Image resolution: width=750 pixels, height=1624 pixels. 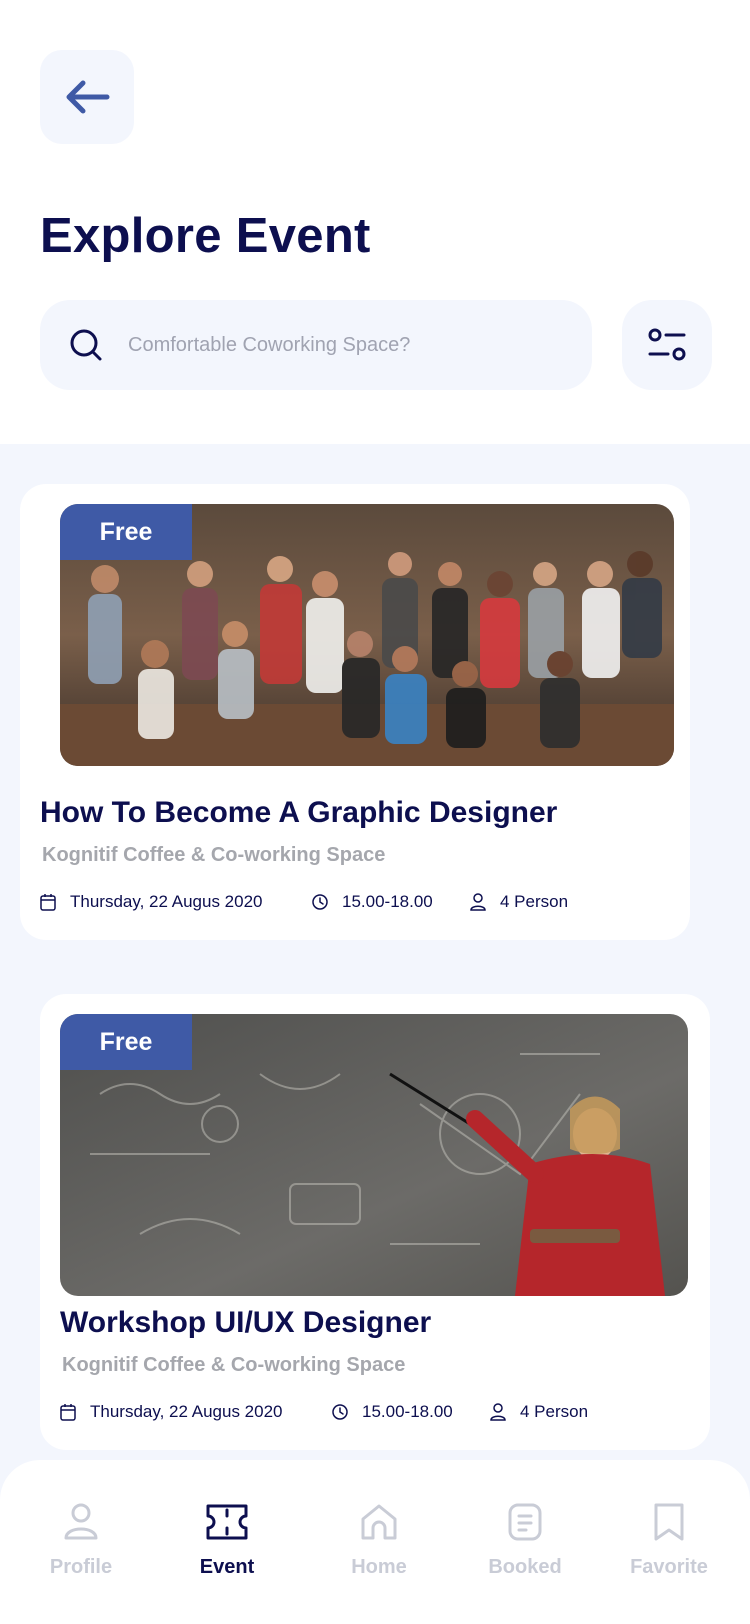 I want to click on search-icon, so click(x=86, y=345).